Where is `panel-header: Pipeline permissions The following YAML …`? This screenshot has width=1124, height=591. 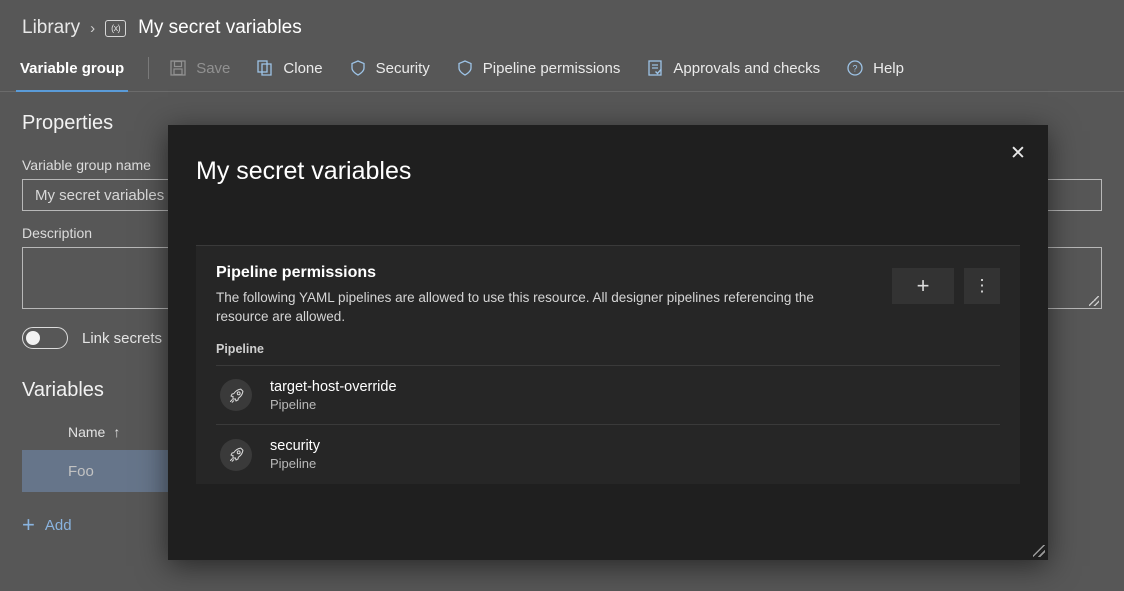 panel-header: Pipeline permissions The following YAML … is located at coordinates (608, 295).